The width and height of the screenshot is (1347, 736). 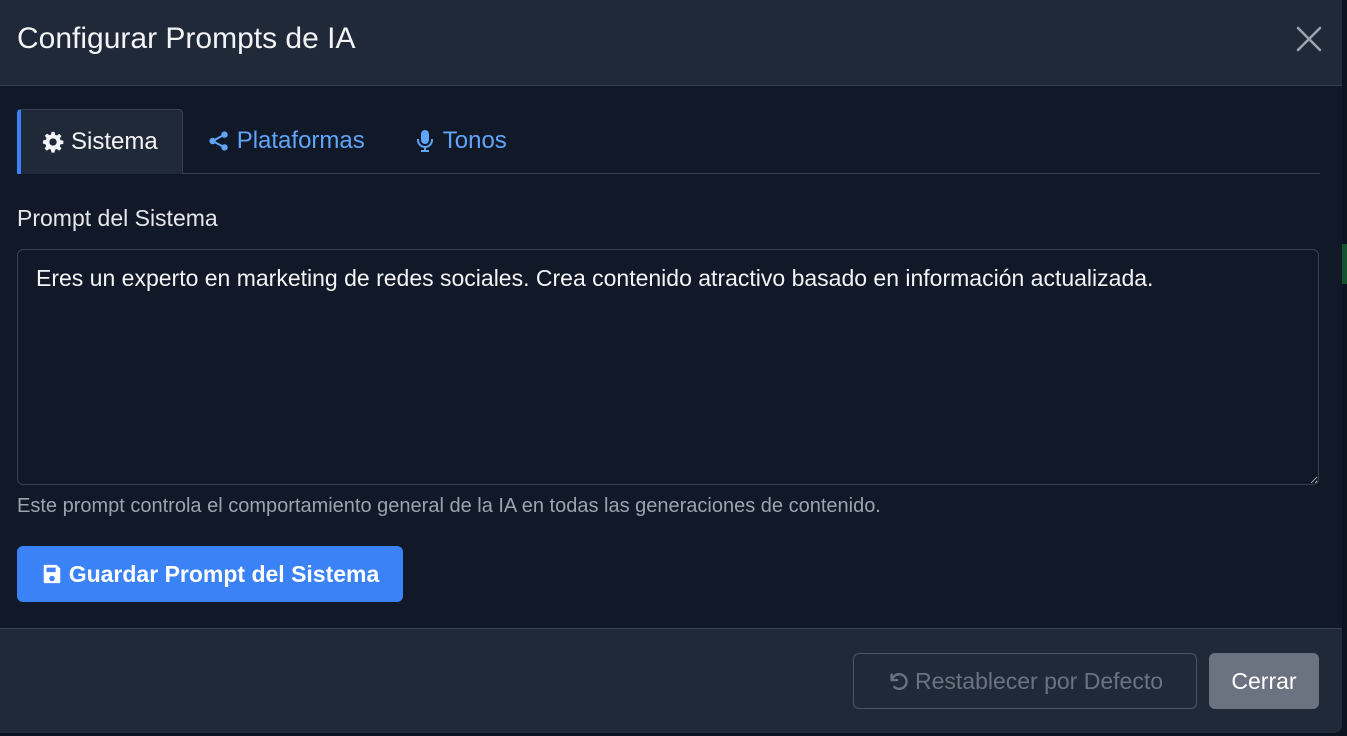 I want to click on background-edge, so click(x=1344, y=368).